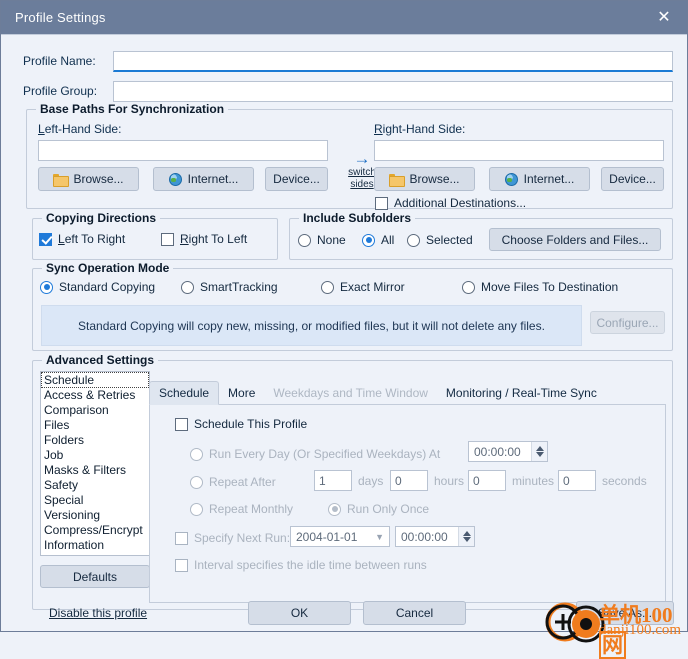  I want to click on list-item: Access & Retries, so click(95, 395).